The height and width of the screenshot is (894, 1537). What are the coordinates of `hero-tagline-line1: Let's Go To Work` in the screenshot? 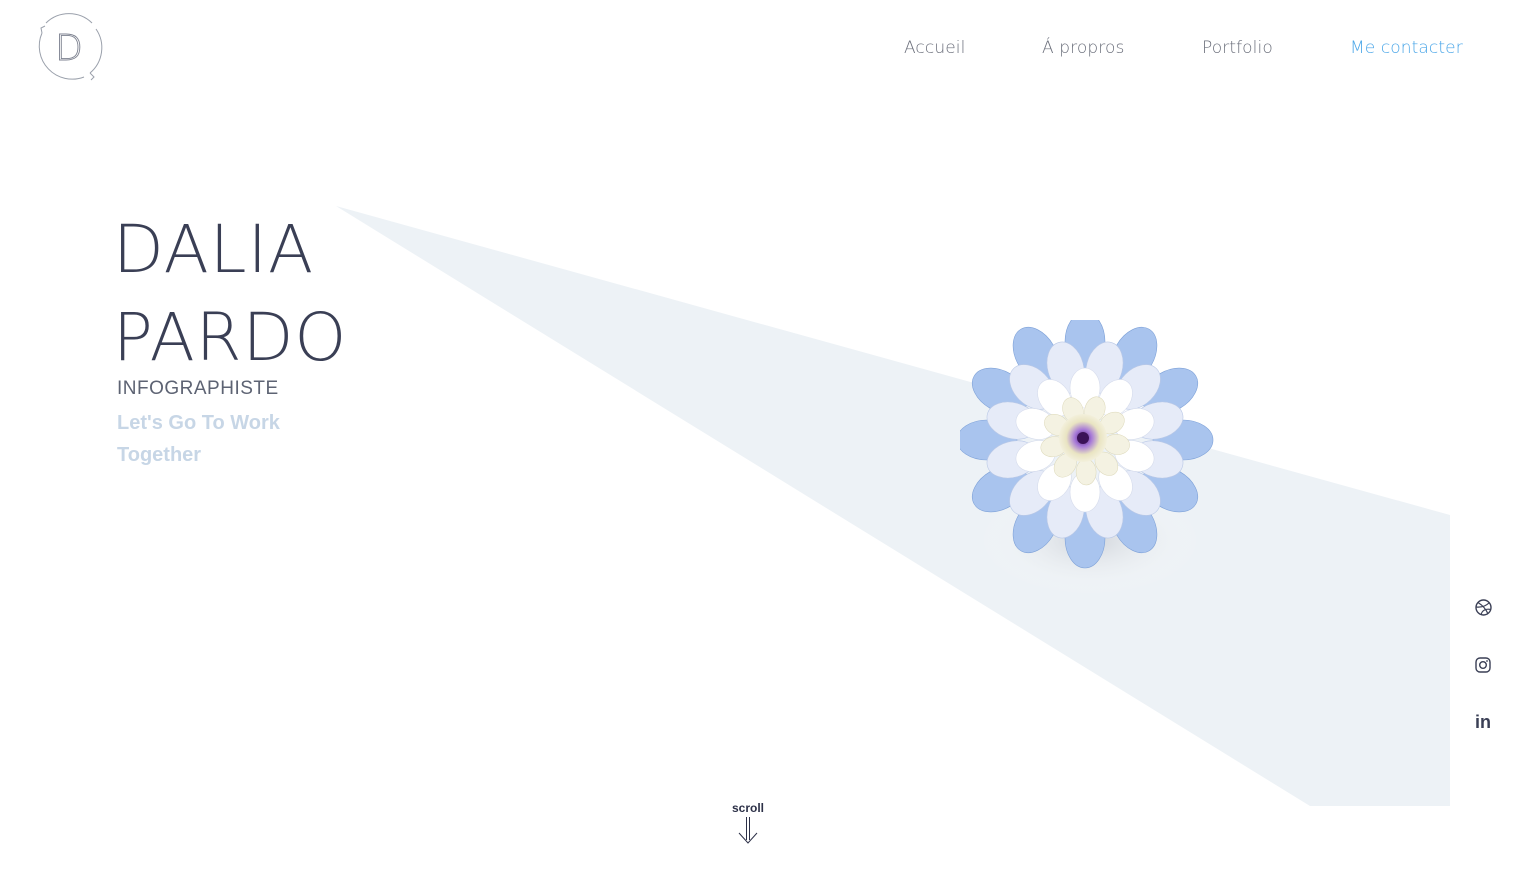 It's located at (198, 423).